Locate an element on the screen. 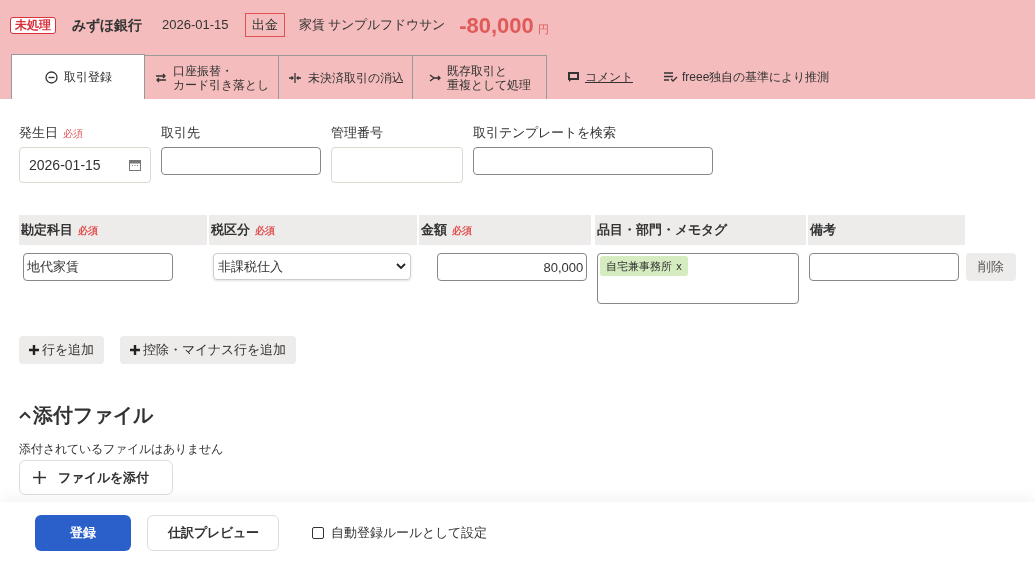  field-label: 取引先 is located at coordinates (180, 133).